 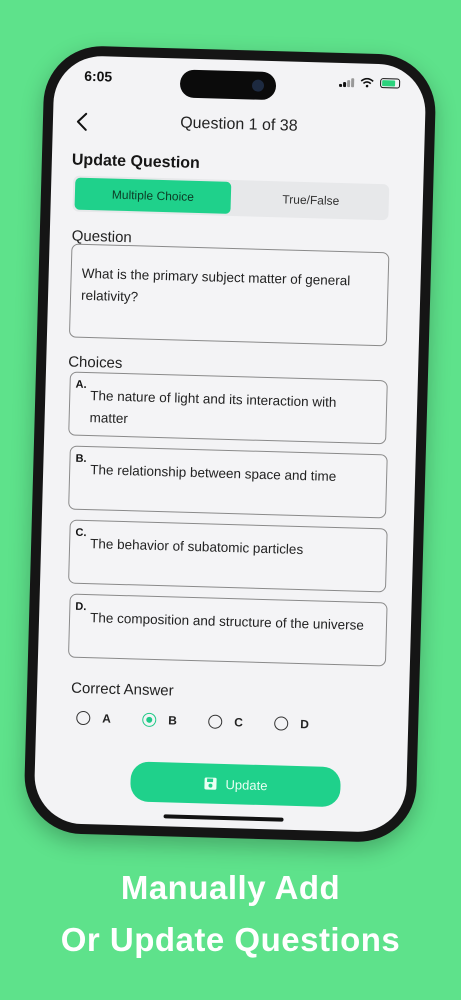 I want to click on page-title: Update Question, so click(x=136, y=162).